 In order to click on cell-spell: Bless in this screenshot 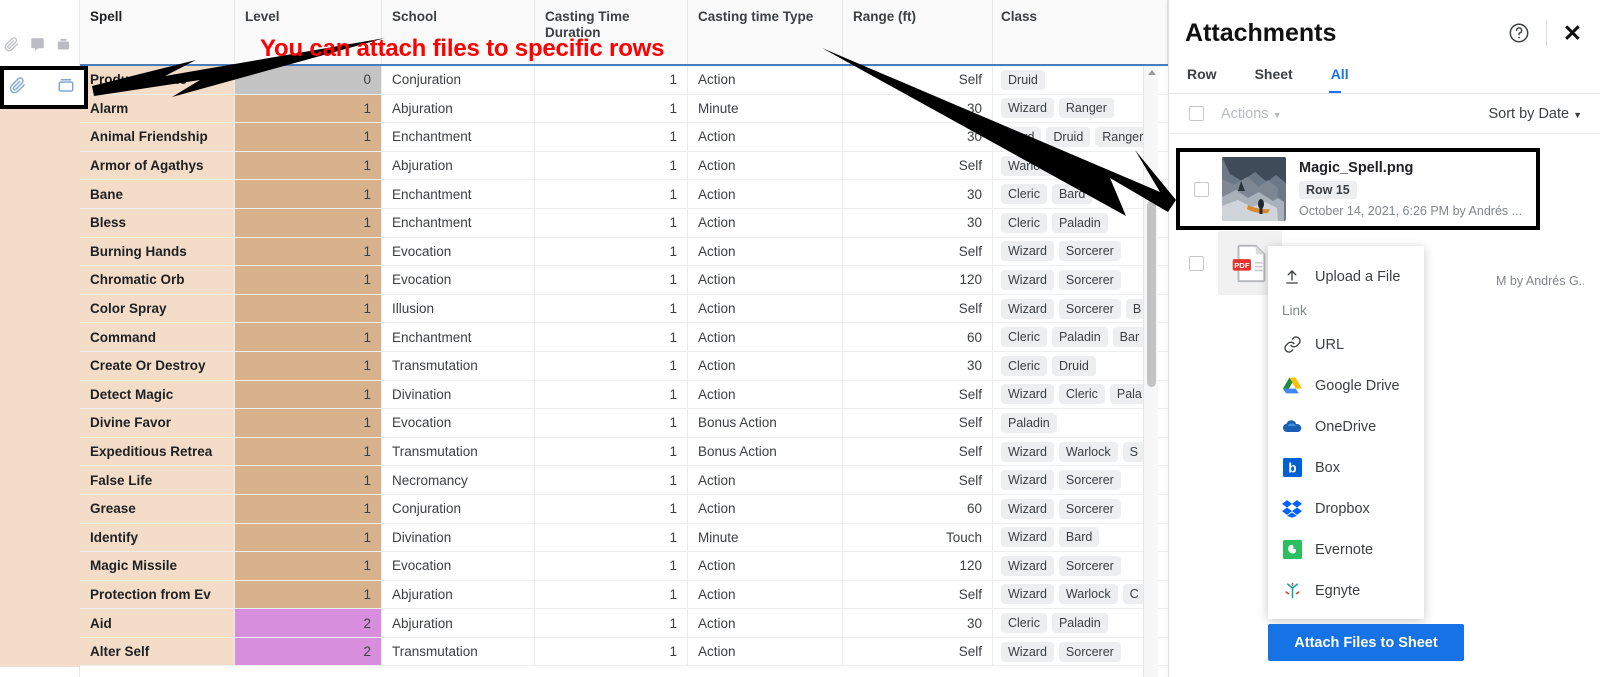, I will do `click(157, 222)`.